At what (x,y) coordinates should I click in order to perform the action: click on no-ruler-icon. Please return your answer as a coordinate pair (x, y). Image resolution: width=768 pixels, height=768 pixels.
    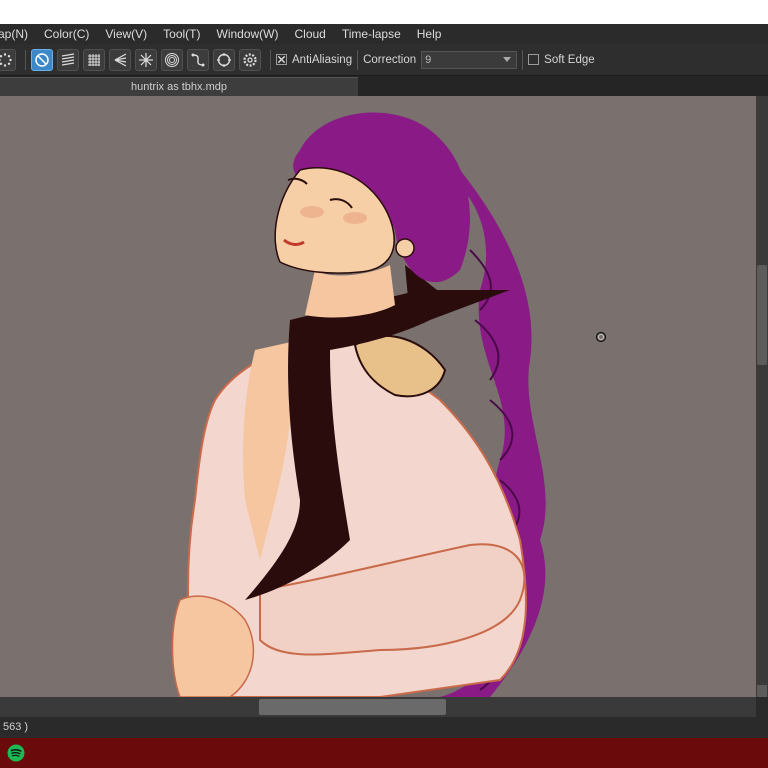
    Looking at the image, I should click on (42, 59).